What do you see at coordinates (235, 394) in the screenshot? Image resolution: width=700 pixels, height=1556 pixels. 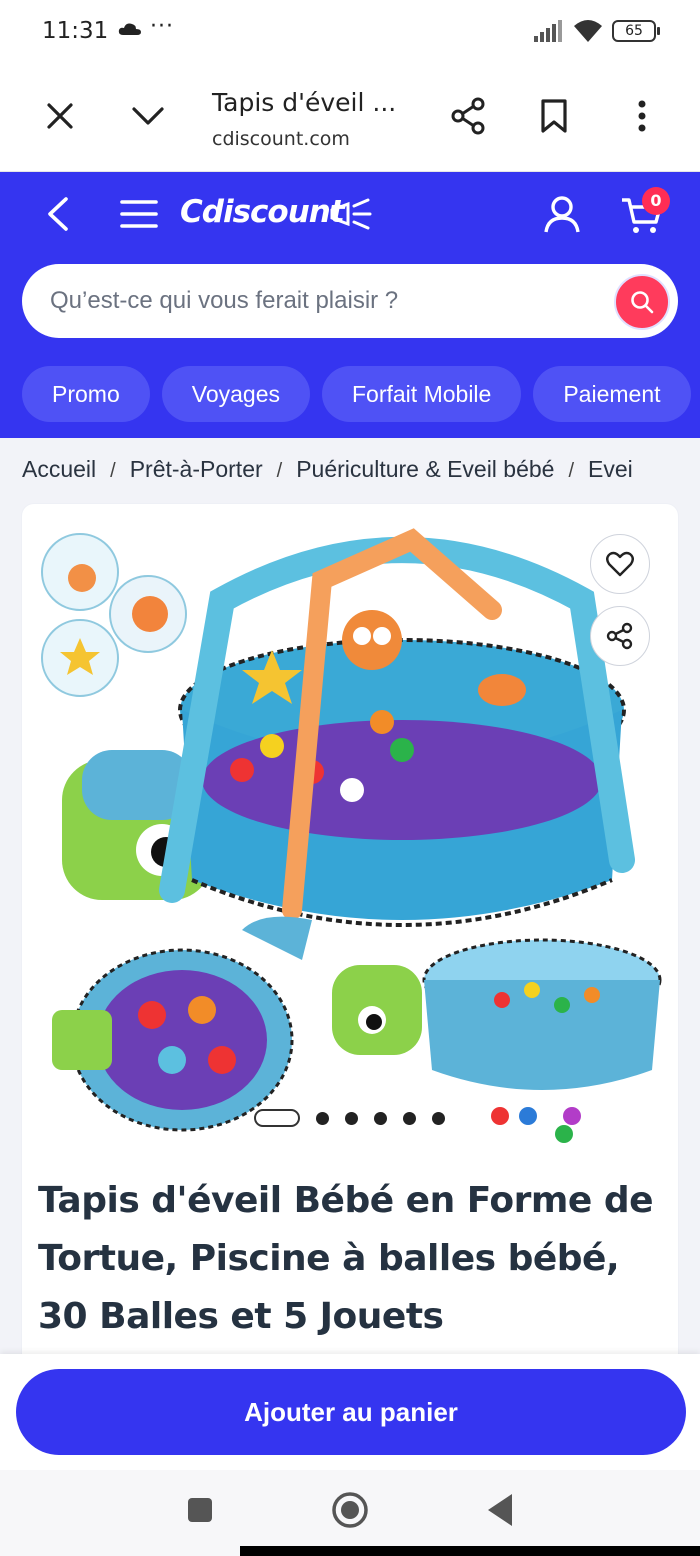 I see `chip-voyages: Voyages` at bounding box center [235, 394].